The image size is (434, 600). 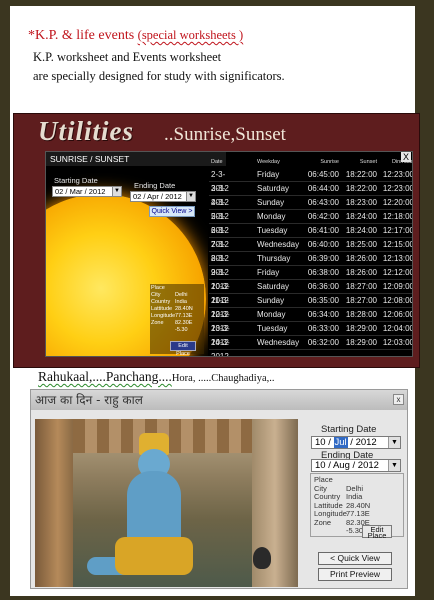 What do you see at coordinates (340, 442) in the screenshot?
I see `start-month-selected: Jul` at bounding box center [340, 442].